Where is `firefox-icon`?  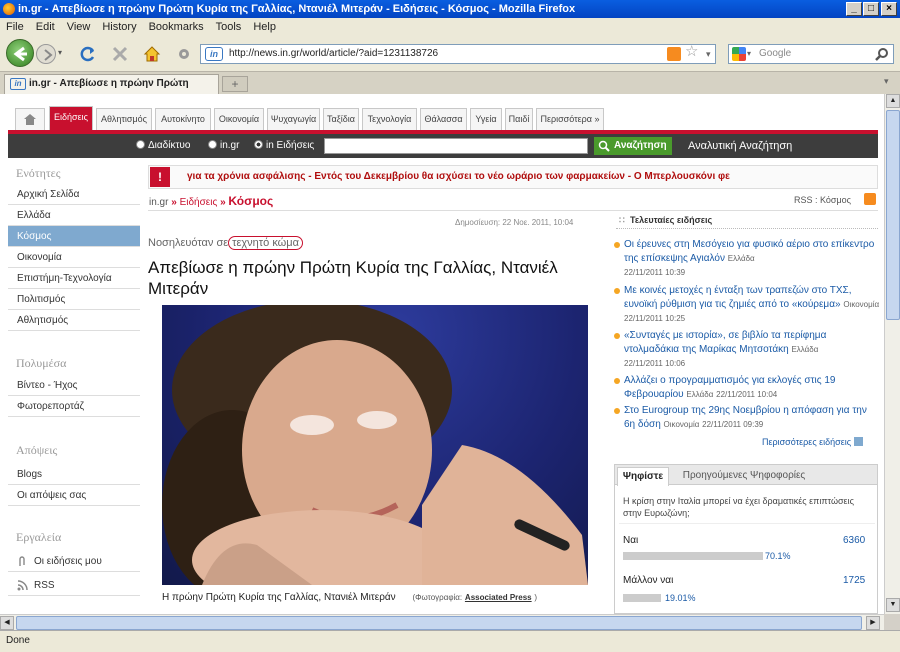
firefox-icon is located at coordinates (9, 9).